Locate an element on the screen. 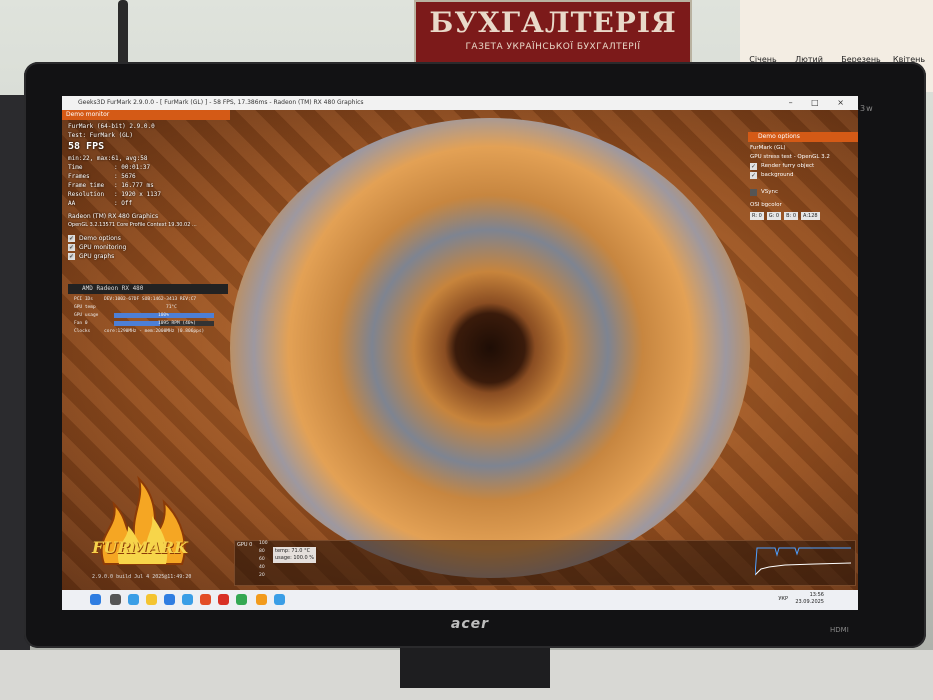 The height and width of the screenshot is (700, 933). channel-a: A:128 is located at coordinates (810, 216).